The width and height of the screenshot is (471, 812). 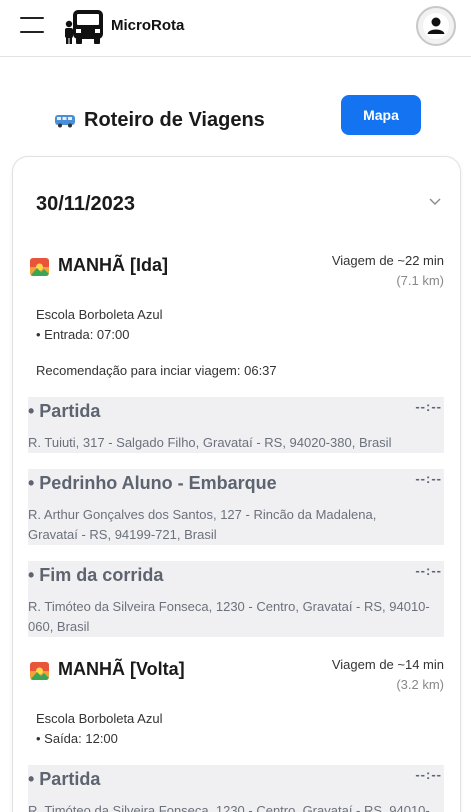 What do you see at coordinates (240, 680) in the screenshot?
I see `trip-header: MANHÃ [Volta] Viagem de ~14 min (3.2 km)` at bounding box center [240, 680].